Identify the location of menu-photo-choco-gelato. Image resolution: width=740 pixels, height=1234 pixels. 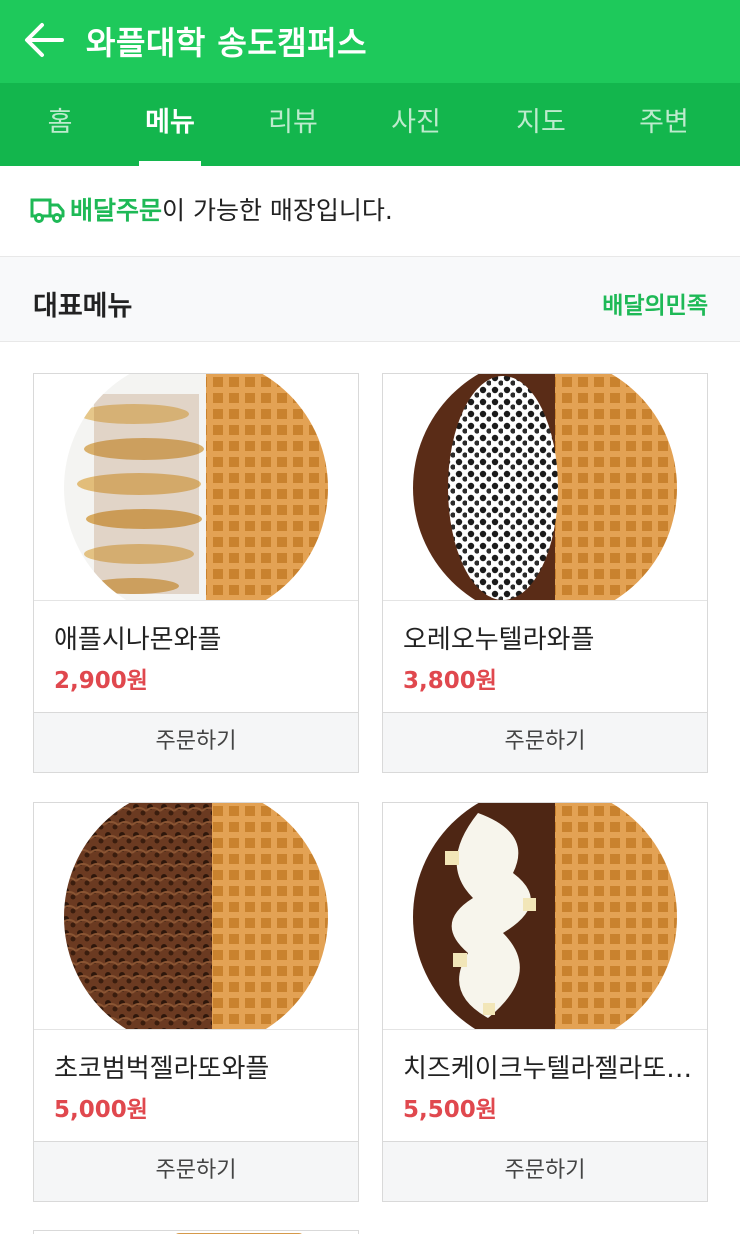
(196, 916).